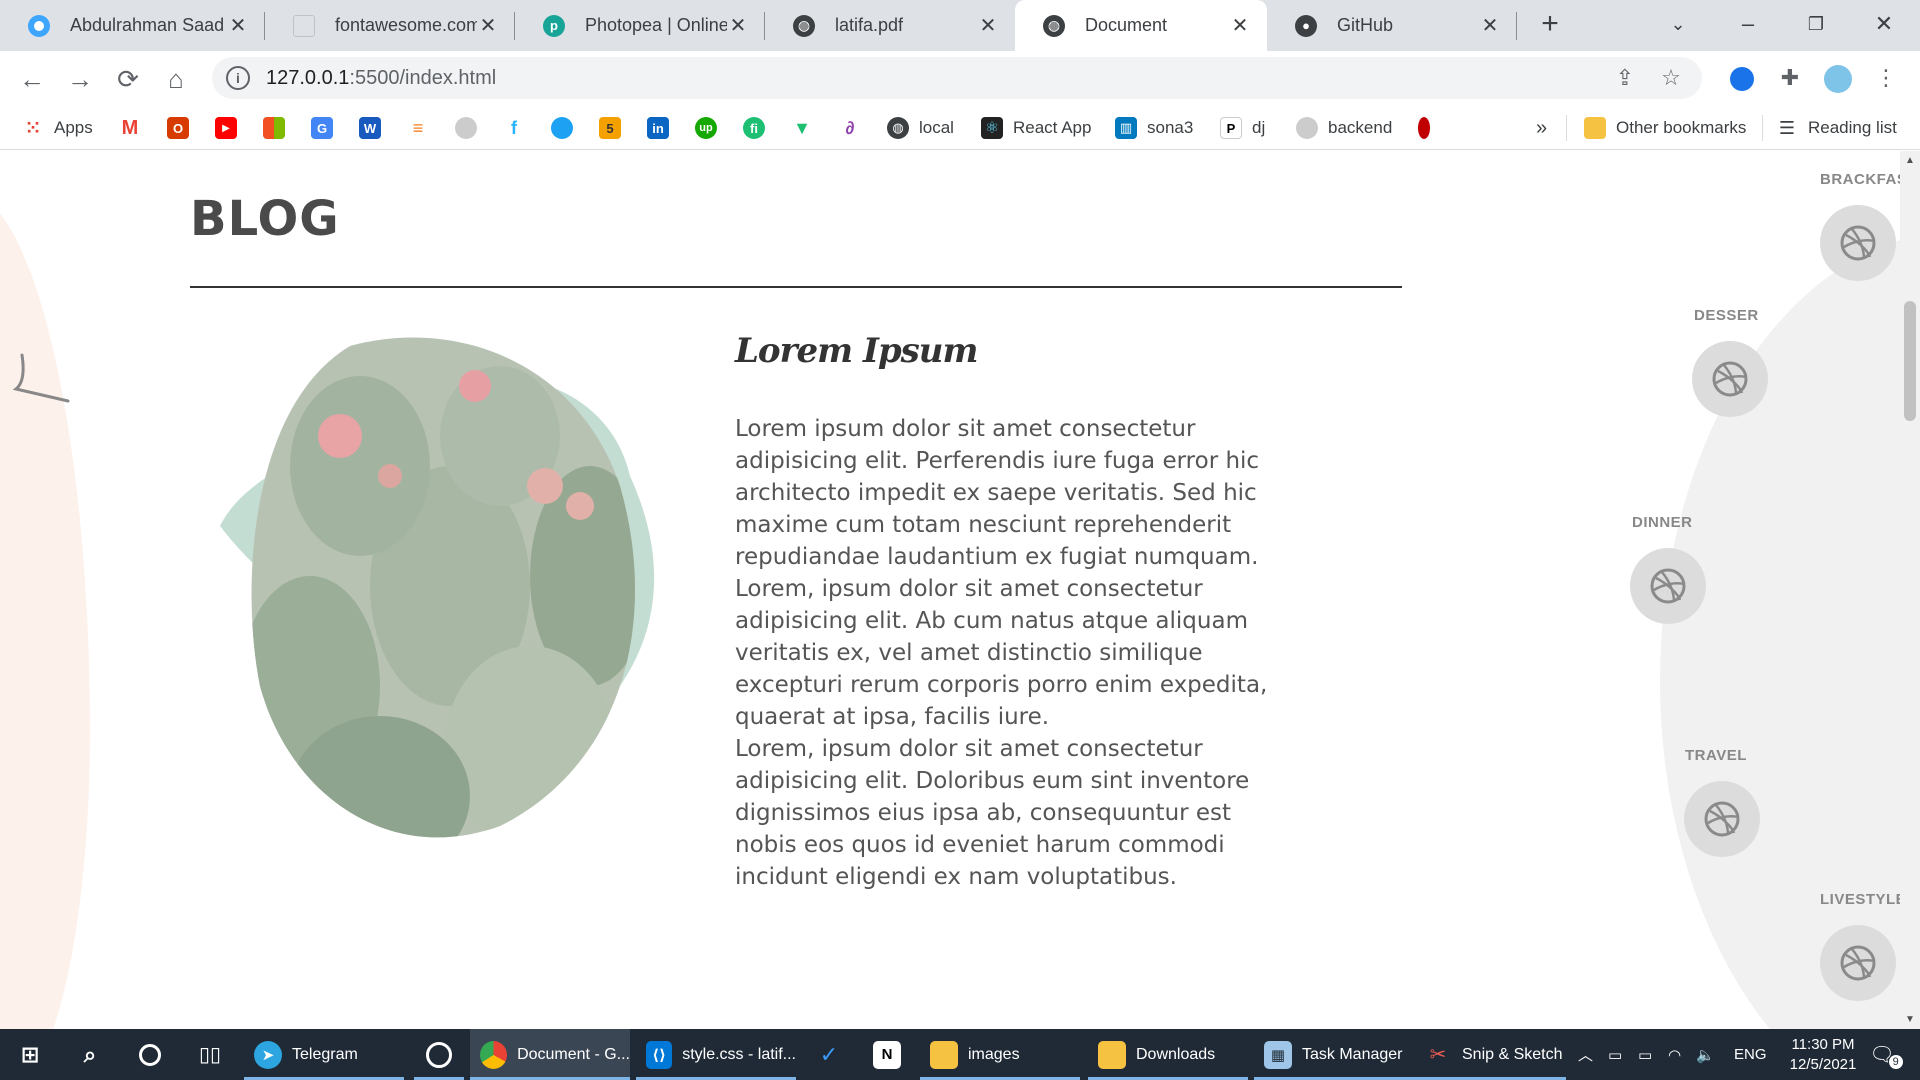  I want to click on volume-icon: 🔈, so click(1705, 1054).